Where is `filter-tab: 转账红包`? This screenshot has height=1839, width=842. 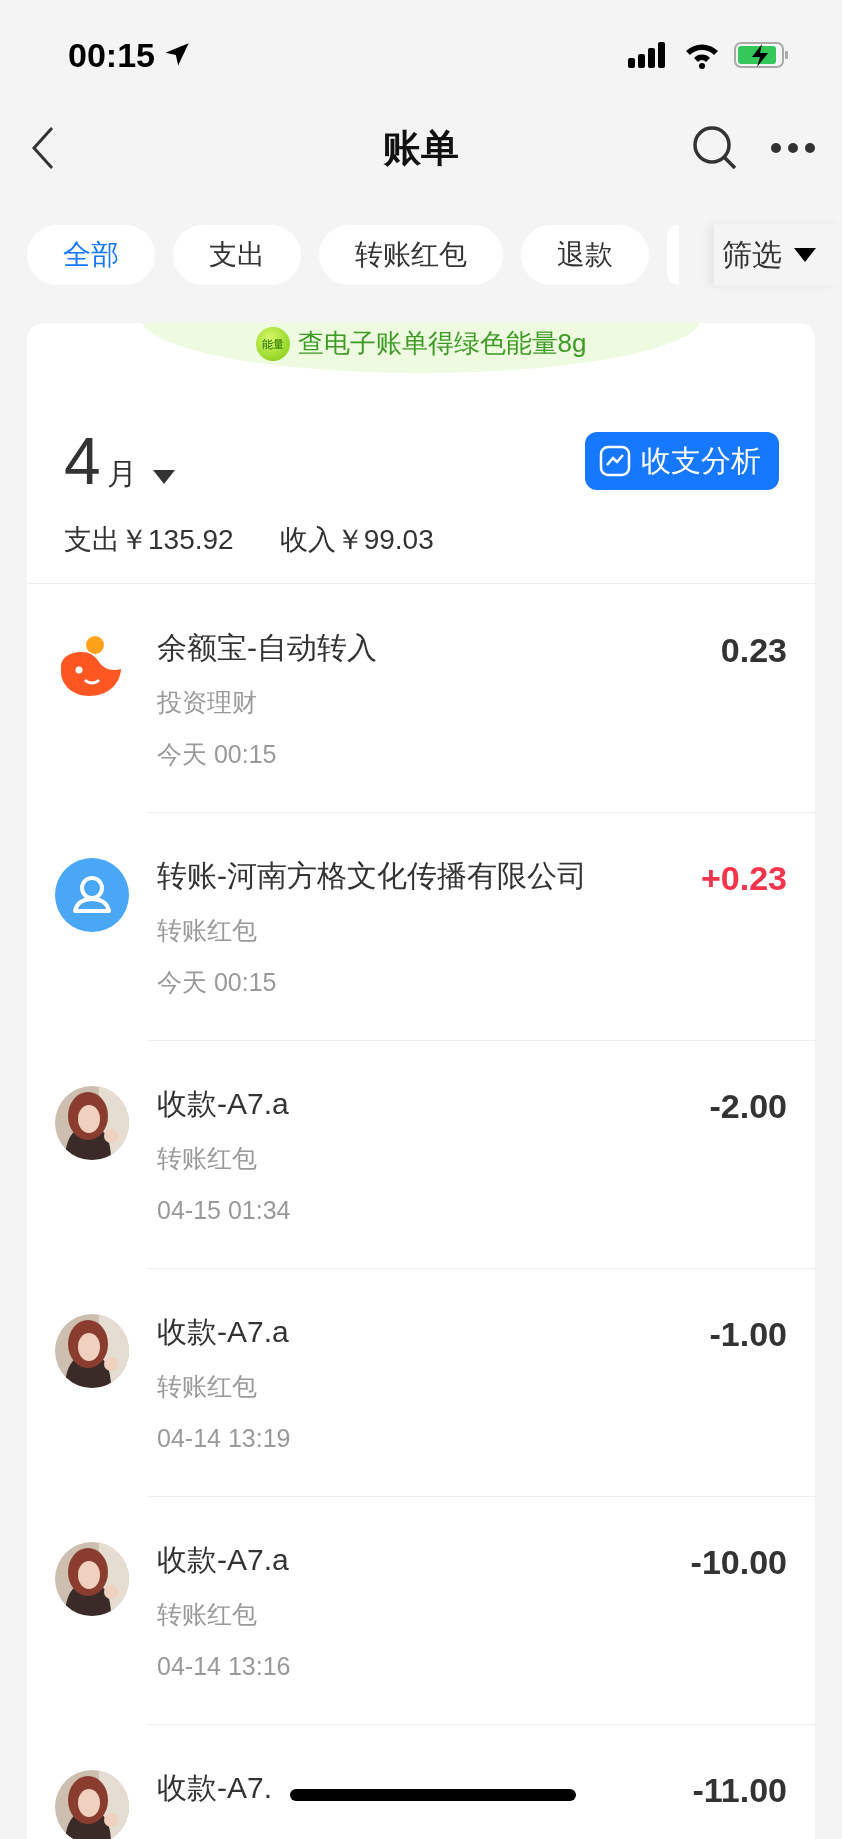 filter-tab: 转账红包 is located at coordinates (411, 255).